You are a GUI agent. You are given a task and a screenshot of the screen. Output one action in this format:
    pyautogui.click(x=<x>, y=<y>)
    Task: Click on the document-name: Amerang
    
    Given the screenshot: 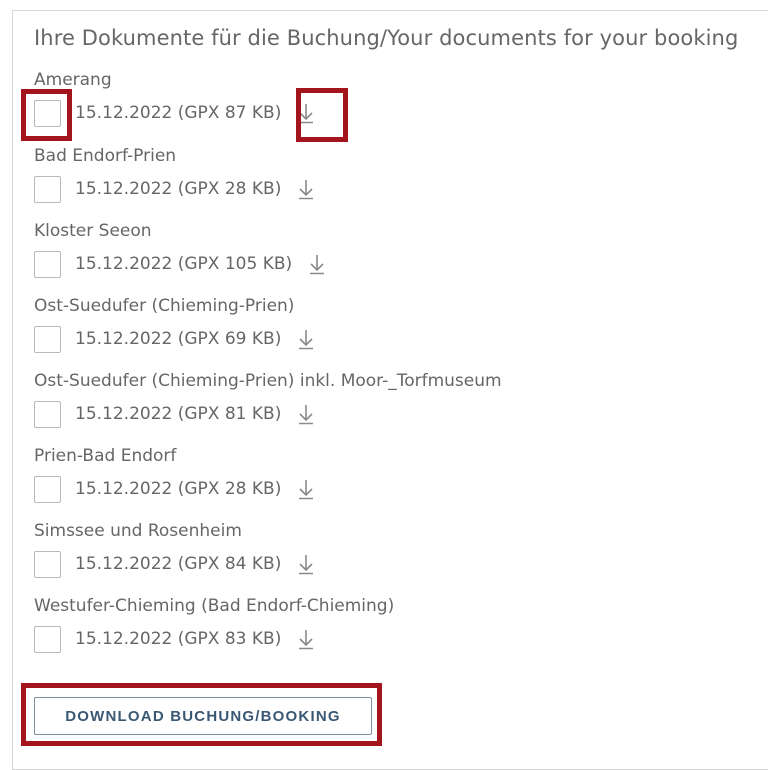 What is the action you would take?
    pyautogui.click(x=73, y=80)
    